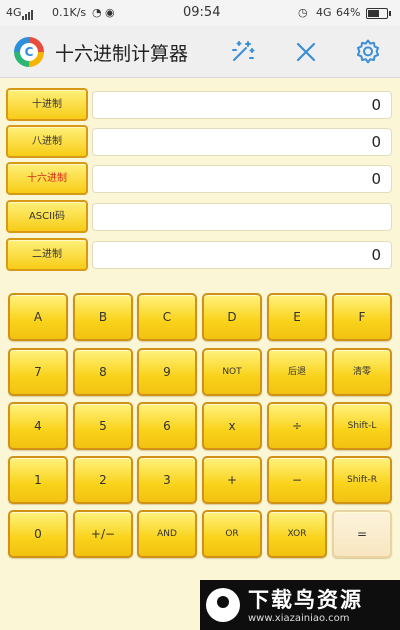 The image size is (400, 630). Describe the element at coordinates (103, 372) in the screenshot. I see `key-8: 8` at that location.